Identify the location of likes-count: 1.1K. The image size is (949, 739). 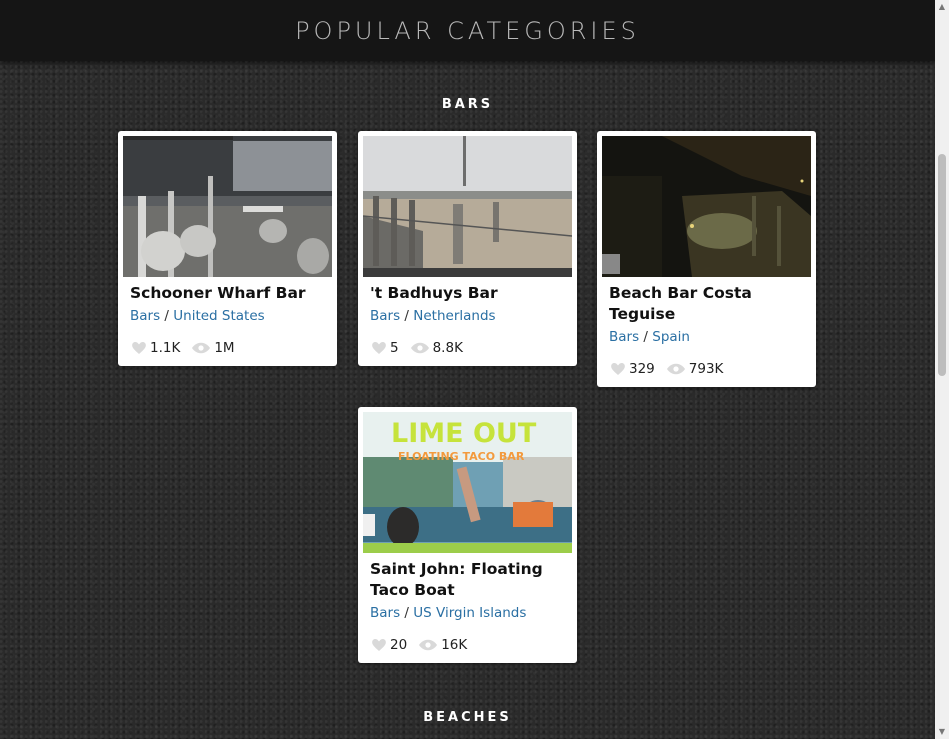
(165, 348).